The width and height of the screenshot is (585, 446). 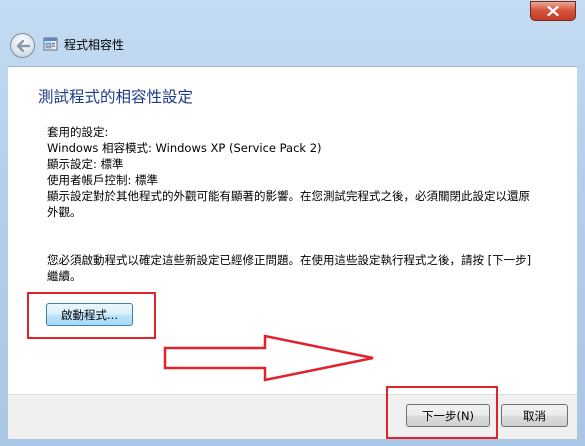 I want to click on instruction-line2: 繼續。, so click(x=64, y=276).